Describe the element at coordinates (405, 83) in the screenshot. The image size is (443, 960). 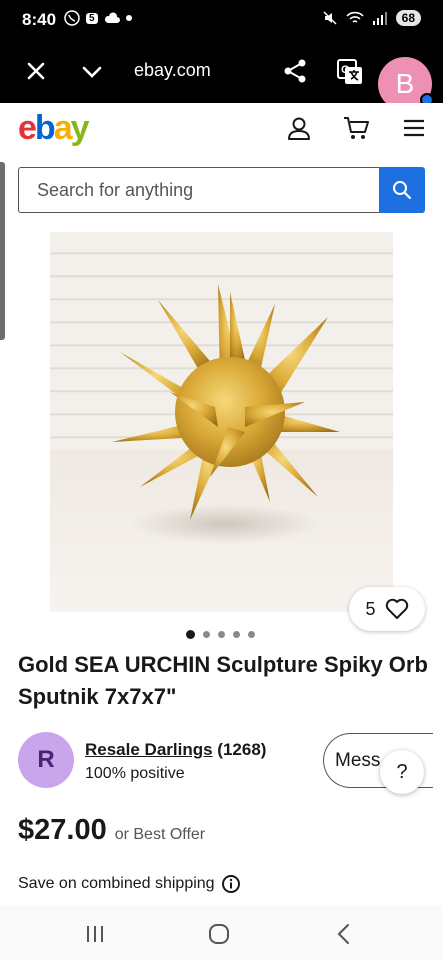
I see `avatar-letter: B` at that location.